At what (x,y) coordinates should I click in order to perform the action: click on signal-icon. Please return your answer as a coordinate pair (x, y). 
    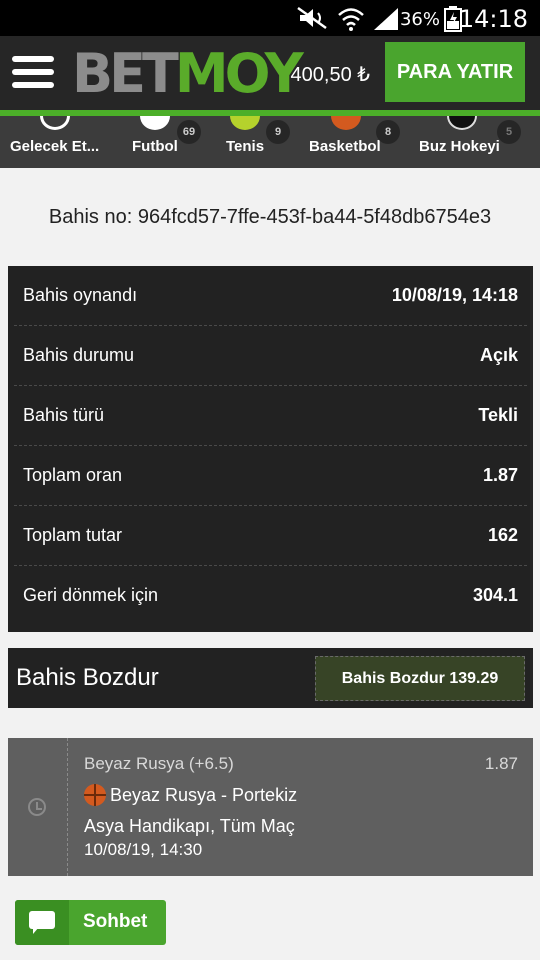
    Looking at the image, I should click on (386, 19).